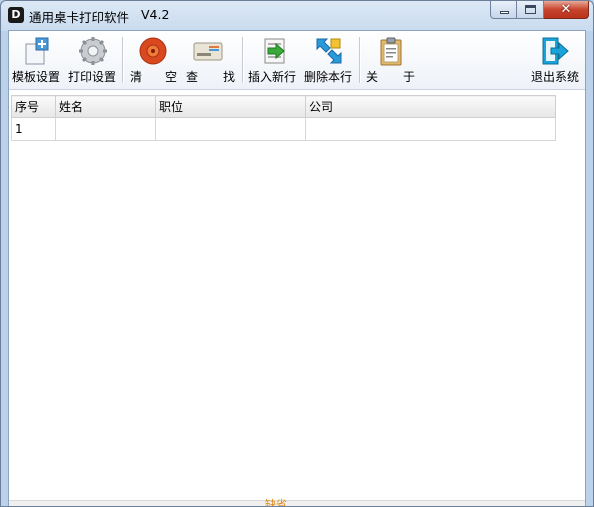  Describe the element at coordinates (155, 14) in the screenshot. I see `window-version: V4.2` at that location.